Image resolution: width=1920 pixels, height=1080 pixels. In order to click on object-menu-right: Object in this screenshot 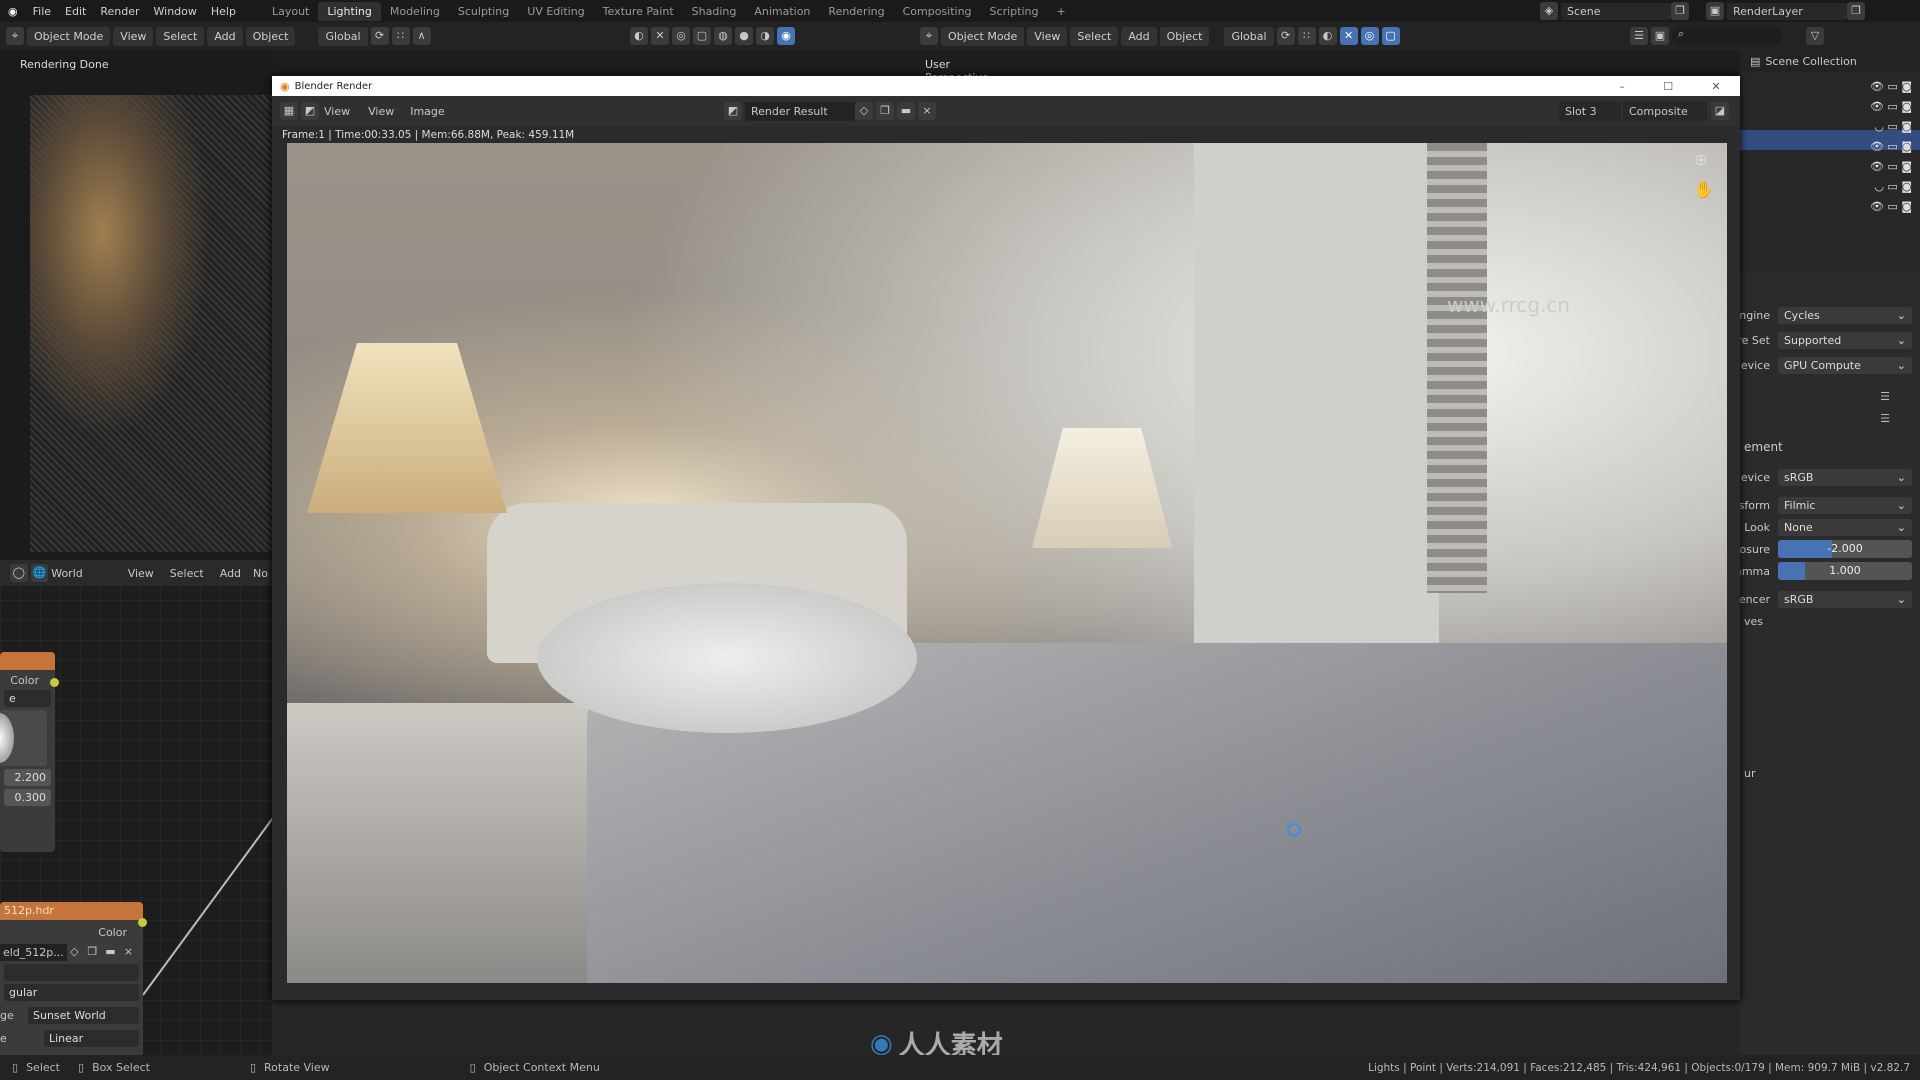, I will do `click(1184, 36)`.